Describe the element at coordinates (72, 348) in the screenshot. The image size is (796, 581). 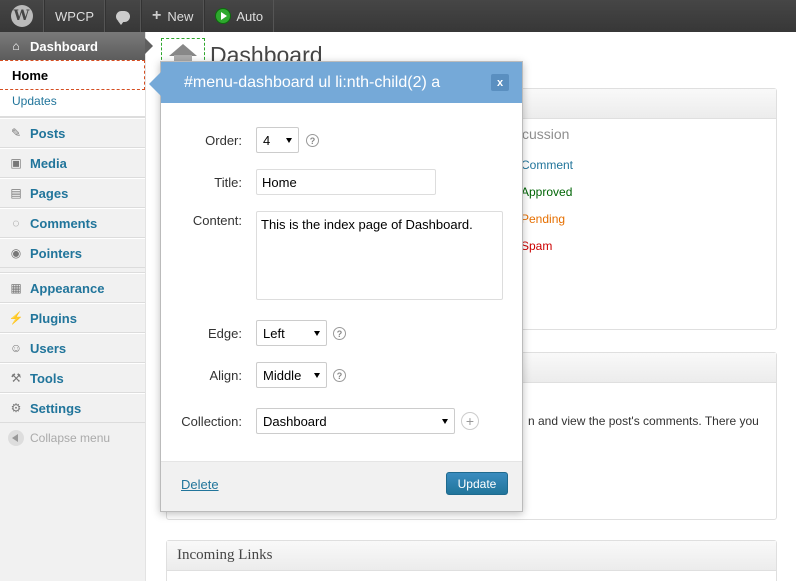
I see `sidebar-item-users: ☺ Users` at that location.